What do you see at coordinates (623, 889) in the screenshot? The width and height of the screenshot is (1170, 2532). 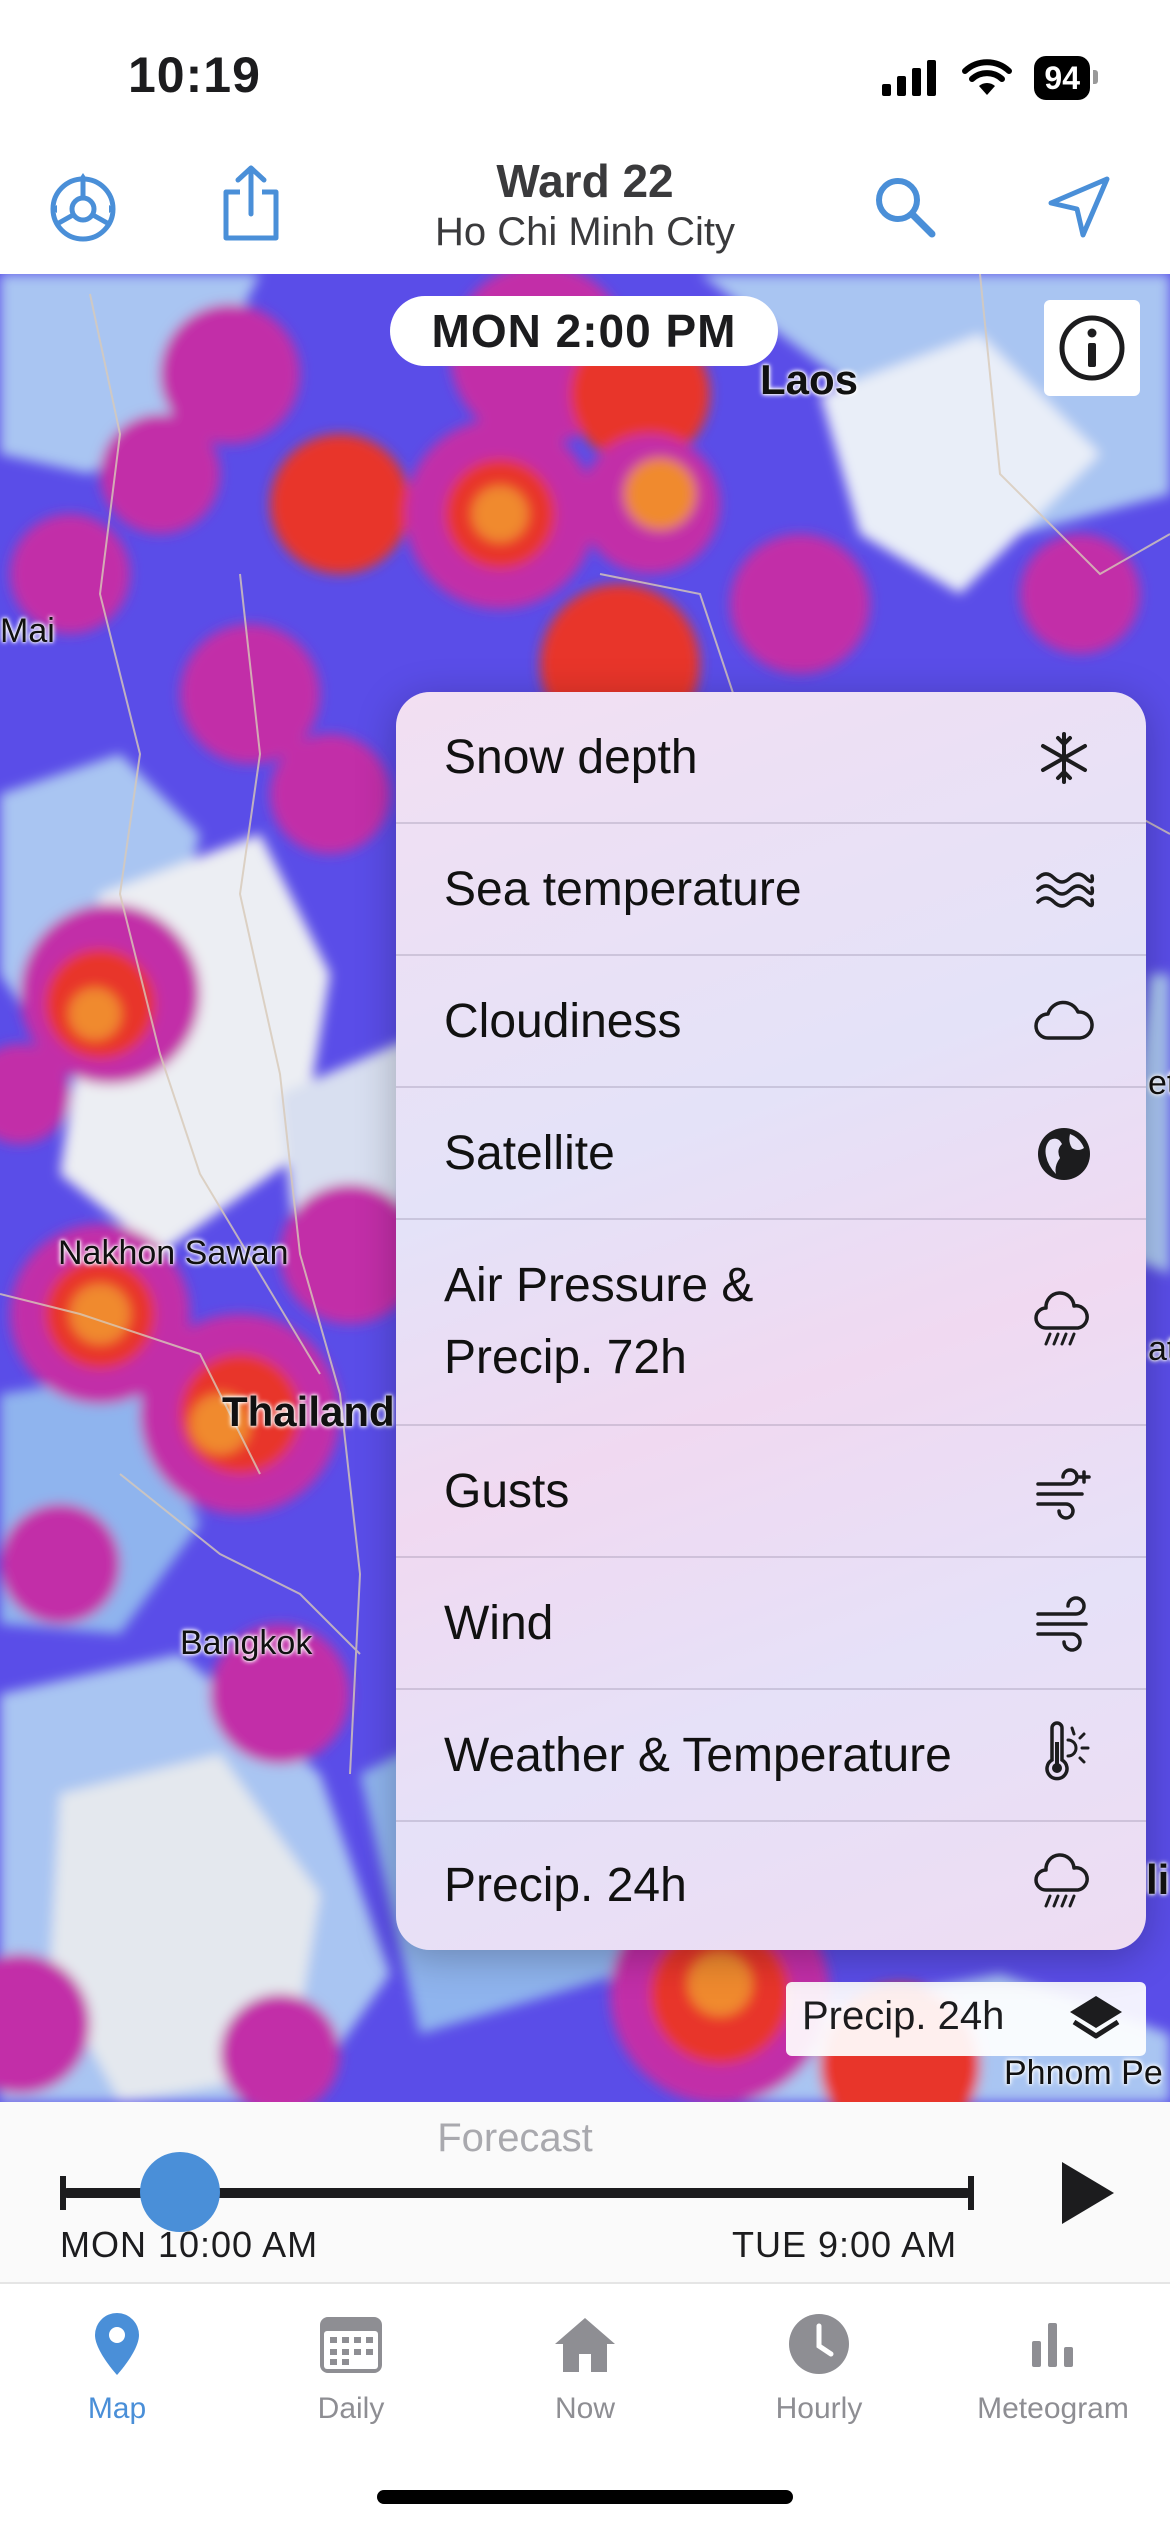 I see `menu-item-label: Sea temperature` at bounding box center [623, 889].